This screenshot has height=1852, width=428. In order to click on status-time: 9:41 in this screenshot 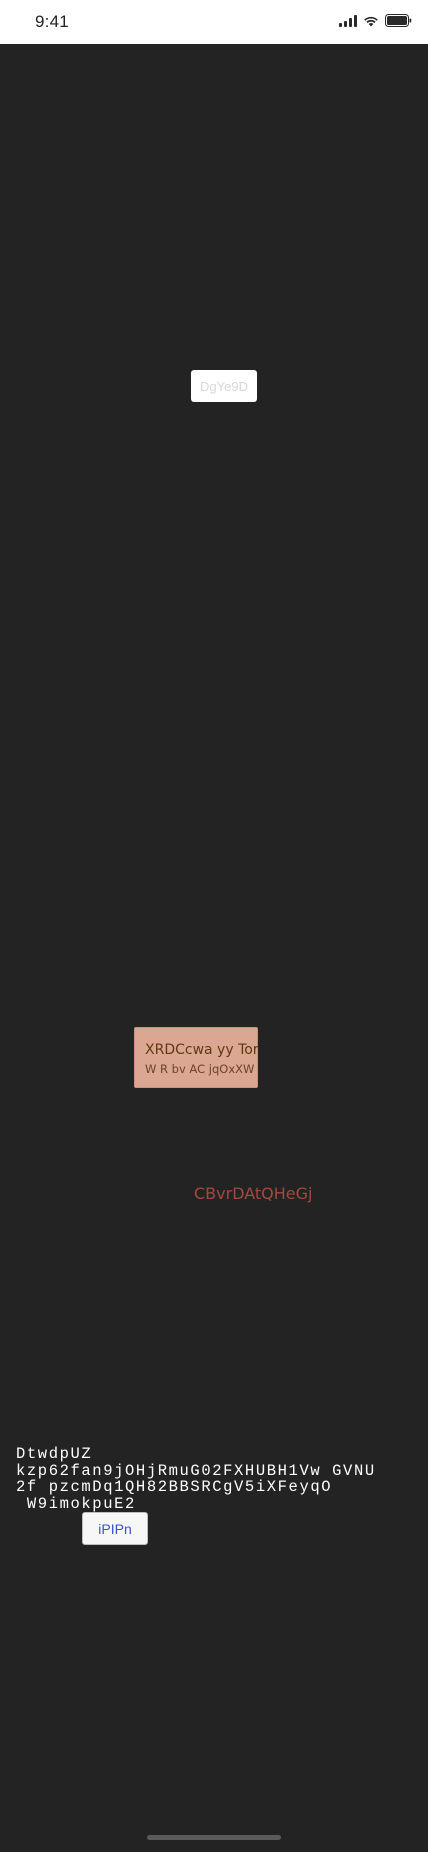, I will do `click(52, 21)`.